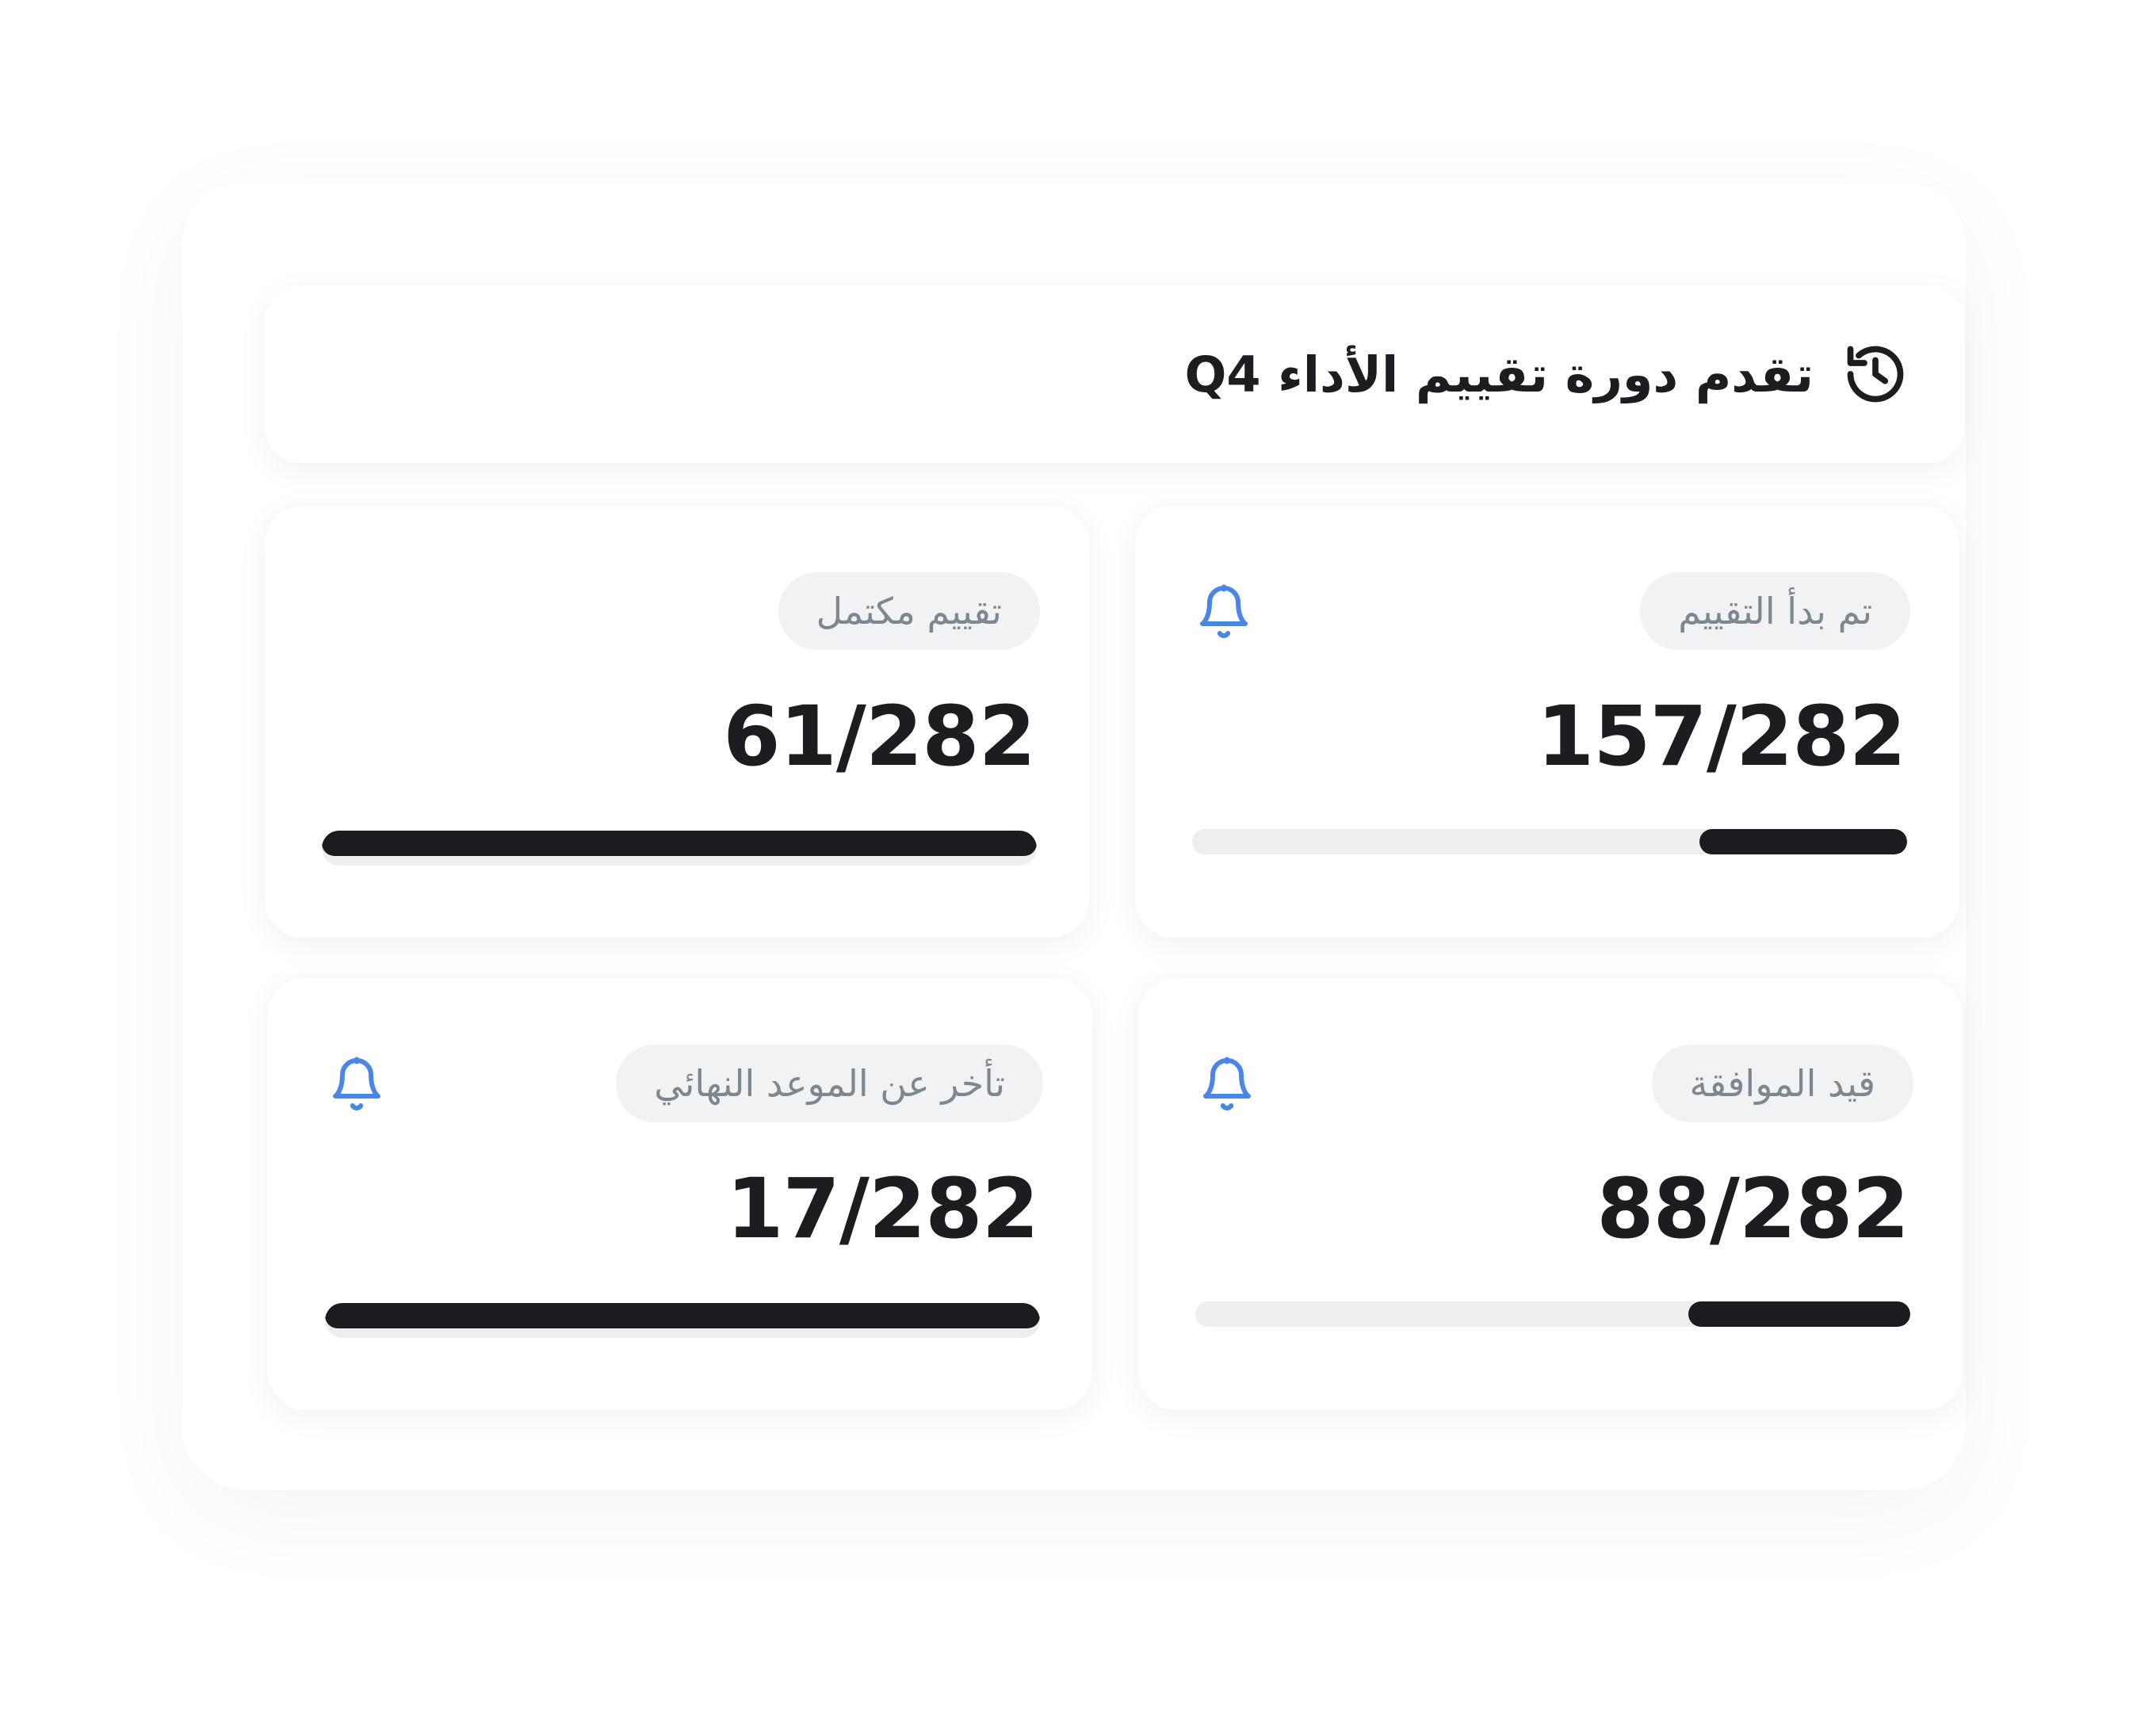 Image resolution: width=2156 pixels, height=1712 pixels. What do you see at coordinates (1499, 374) in the screenshot?
I see `page-title: تقدم دورة تقييم الأداء Q4` at bounding box center [1499, 374].